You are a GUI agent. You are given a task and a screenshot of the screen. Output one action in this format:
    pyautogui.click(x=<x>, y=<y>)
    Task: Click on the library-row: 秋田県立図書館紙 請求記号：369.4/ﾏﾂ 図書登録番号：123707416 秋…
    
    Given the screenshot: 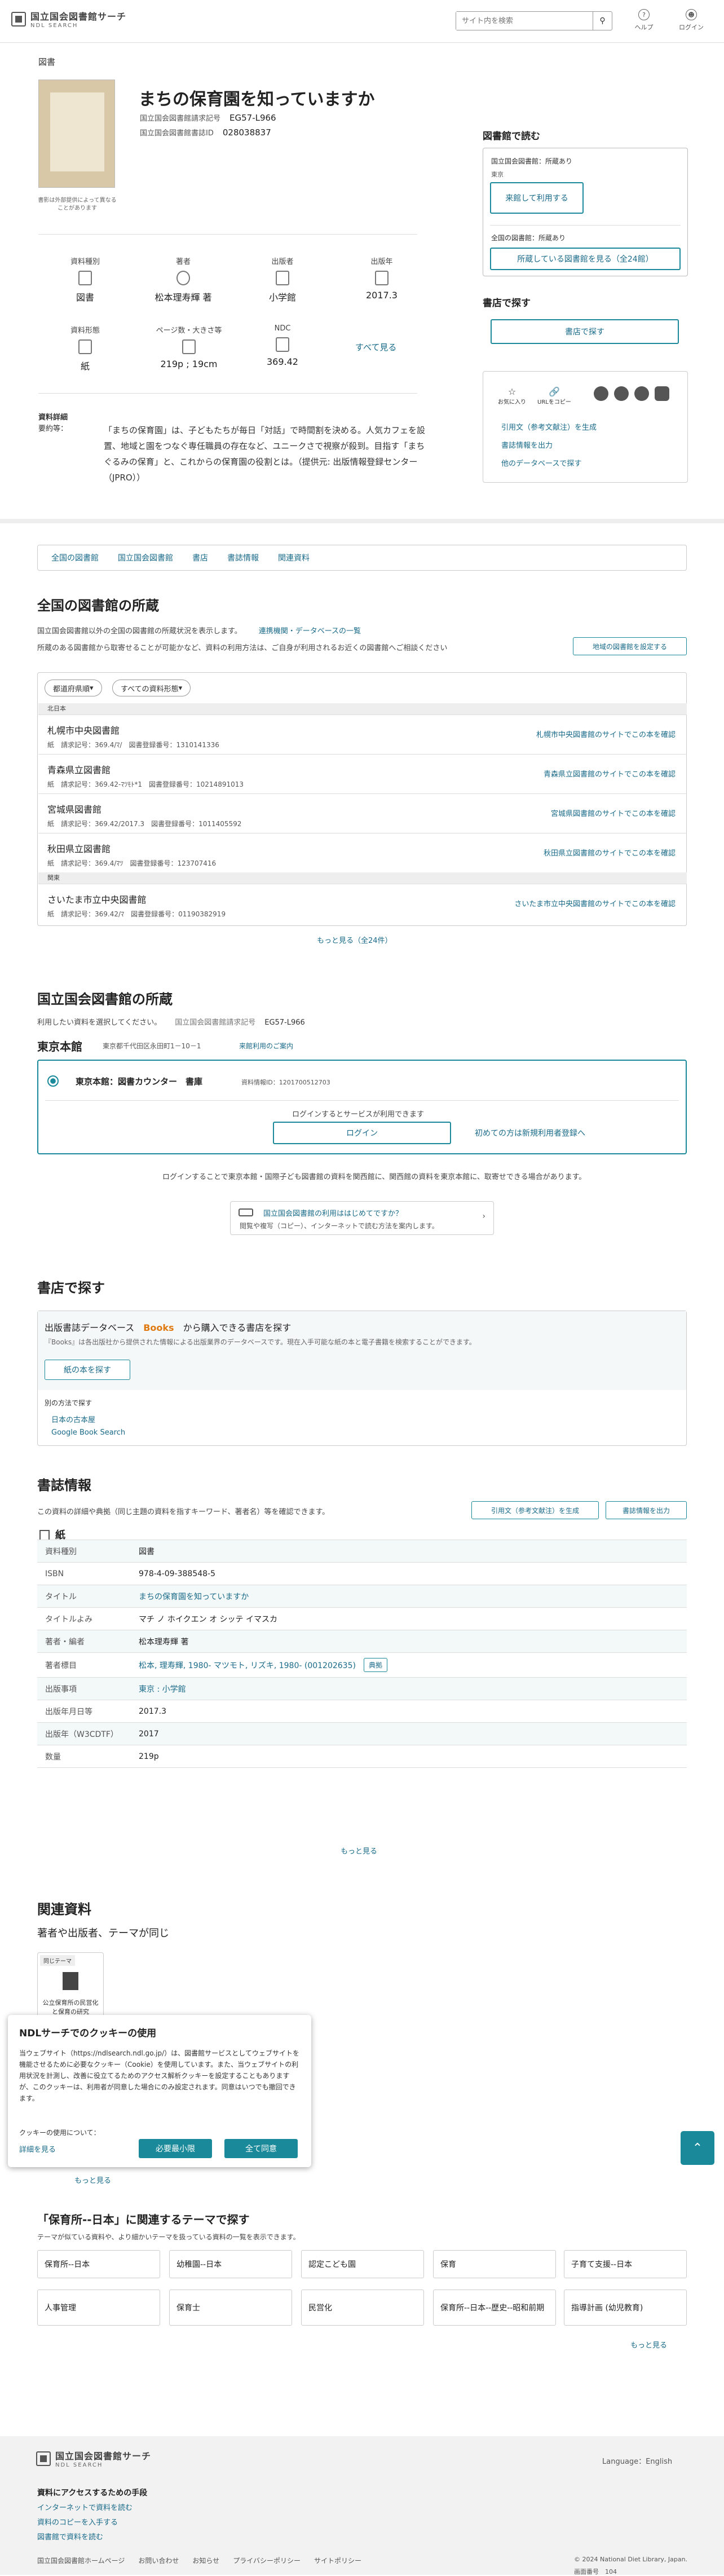 What is the action you would take?
    pyautogui.click(x=362, y=852)
    